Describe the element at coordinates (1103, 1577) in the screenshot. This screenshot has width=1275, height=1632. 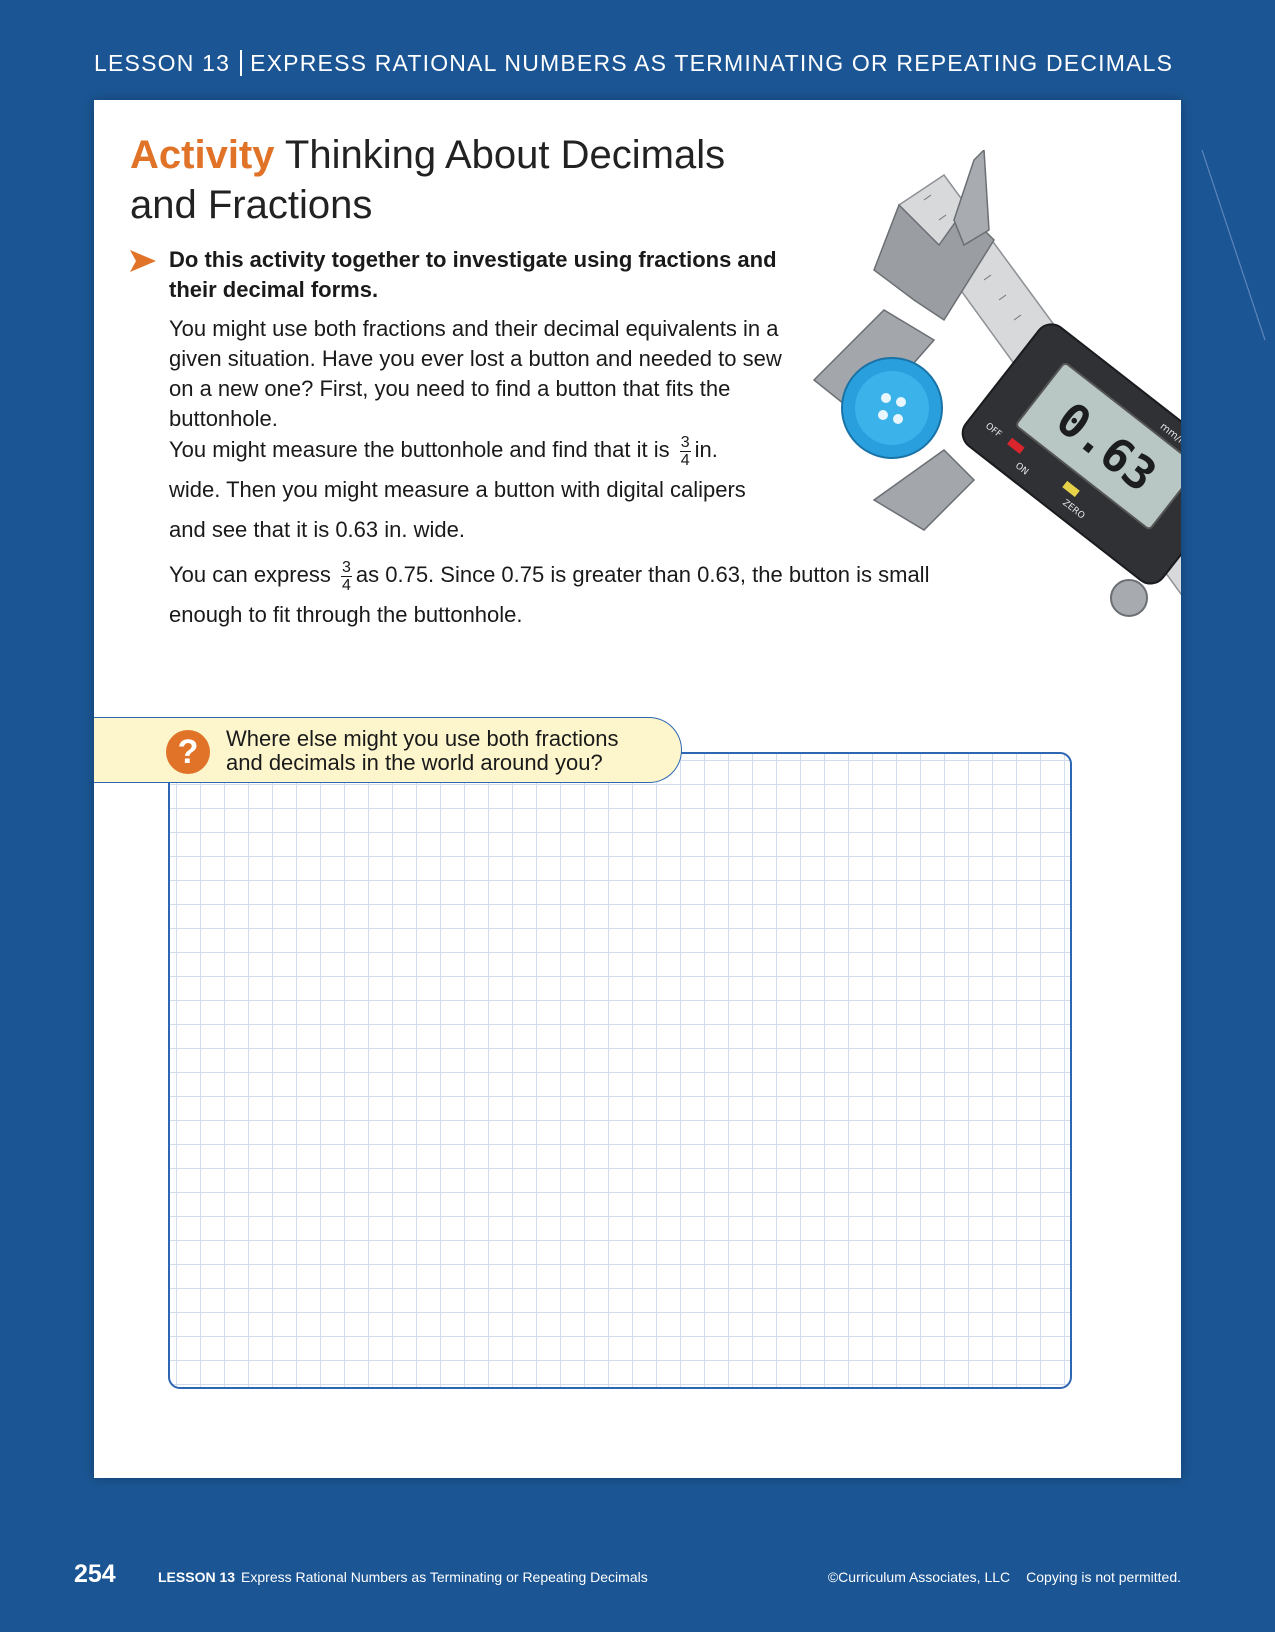
I see `copy-notice: Copying is not permitted.` at that location.